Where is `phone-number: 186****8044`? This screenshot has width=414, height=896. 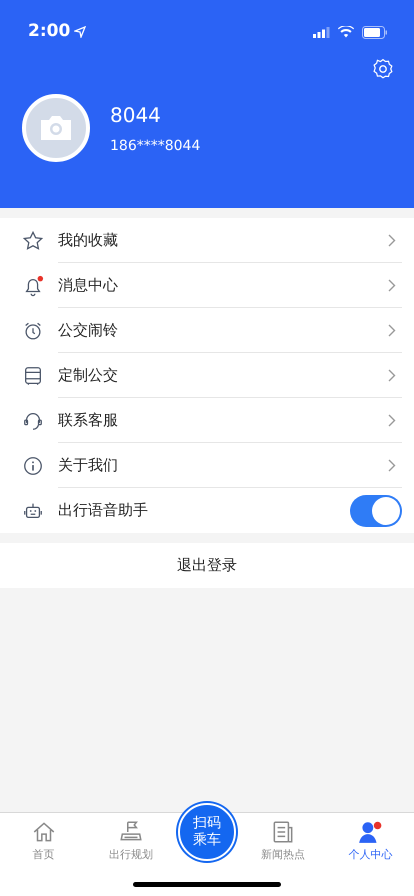 phone-number: 186****8044 is located at coordinates (155, 146).